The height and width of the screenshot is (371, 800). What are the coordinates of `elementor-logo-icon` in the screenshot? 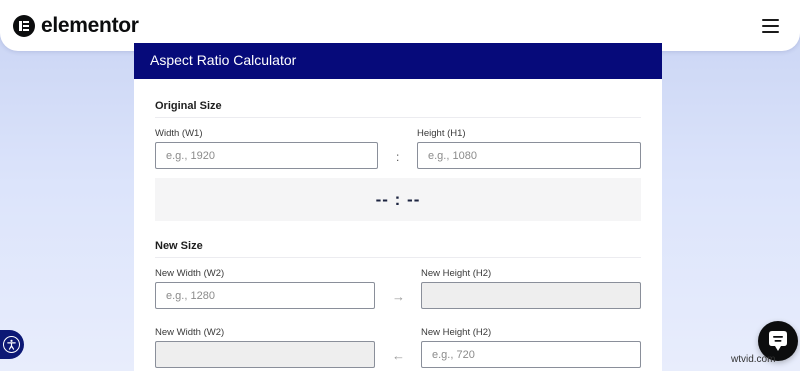 It's located at (24, 26).